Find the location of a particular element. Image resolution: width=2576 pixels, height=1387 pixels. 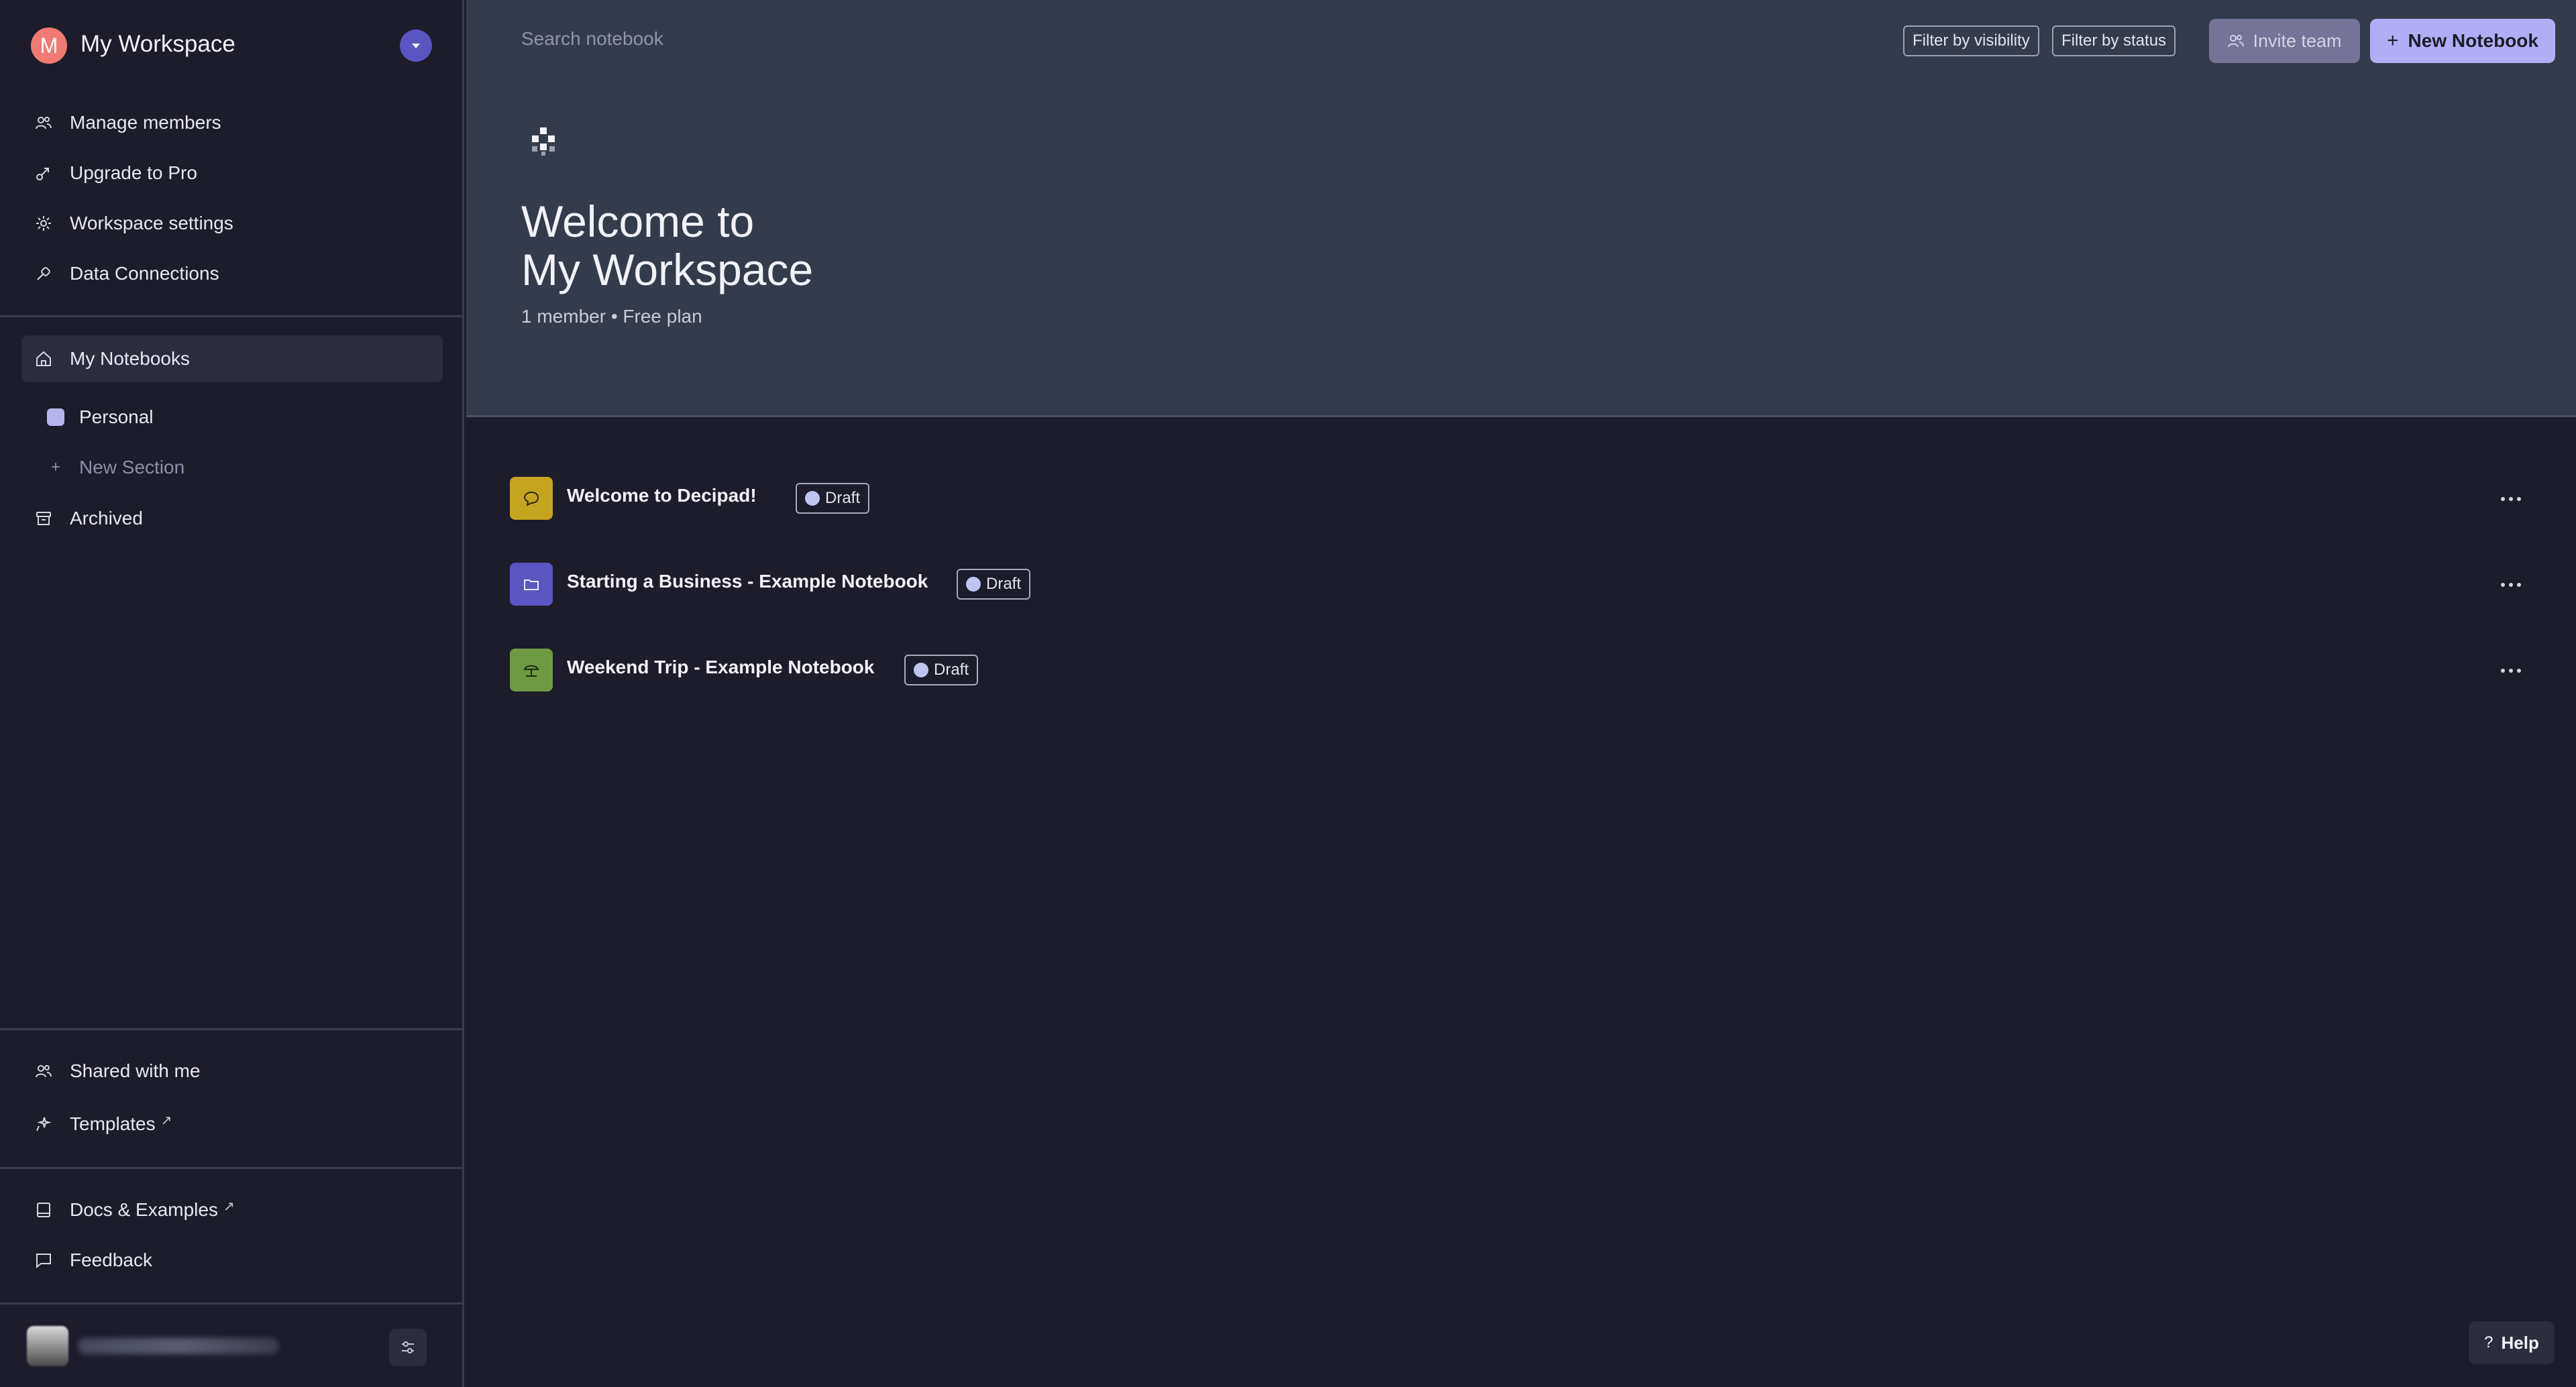

workspace-logo-icon is located at coordinates (543, 141).